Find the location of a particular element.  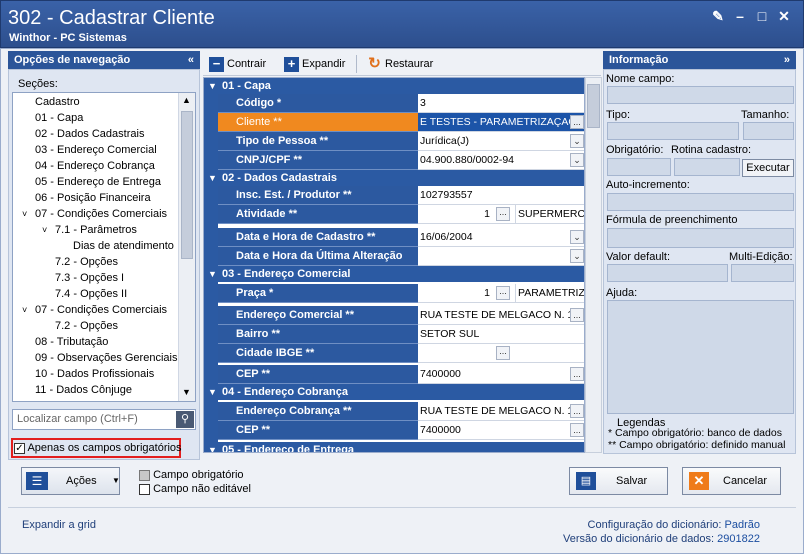

tree-item: 04 - Endereço Cobrança is located at coordinates (95, 166).